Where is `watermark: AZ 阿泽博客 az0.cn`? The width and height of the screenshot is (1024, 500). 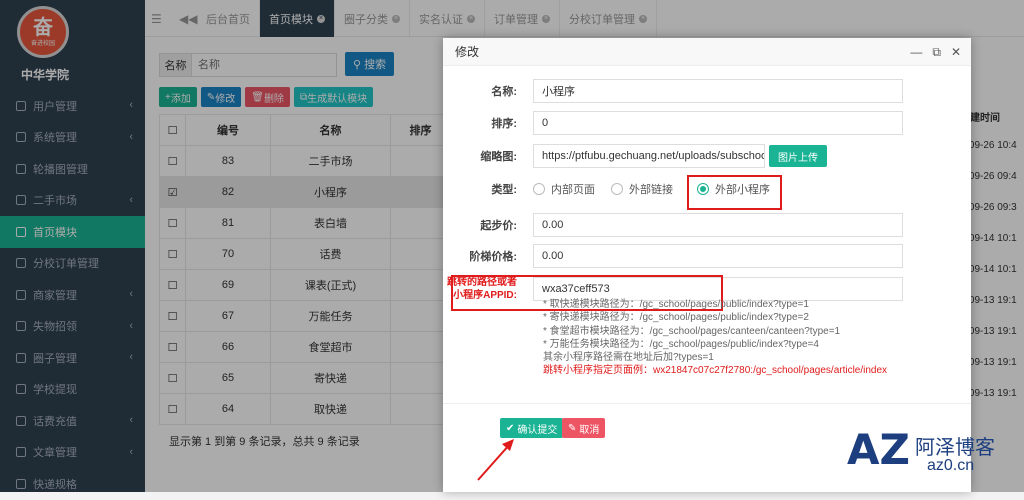
watermark: AZ 阿泽博客 az0.cn is located at coordinates (932, 455).